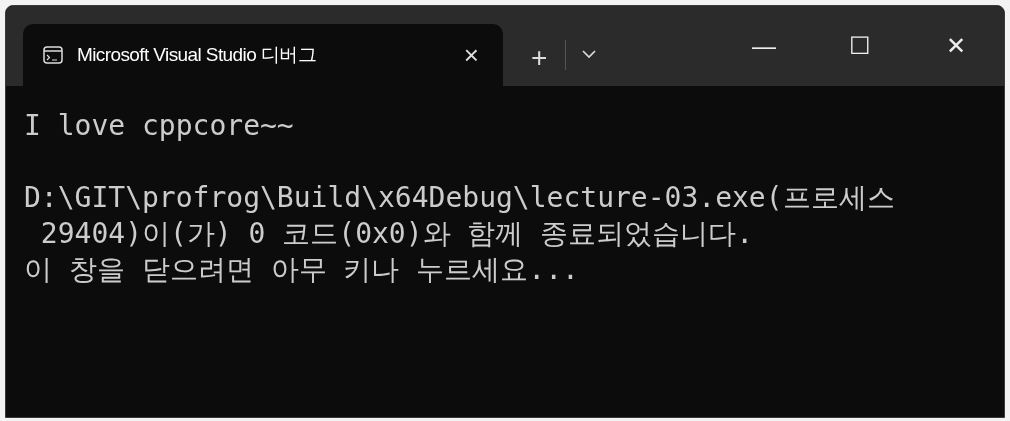 The width and height of the screenshot is (1010, 421). I want to click on console-line: D:\GIT\profrog\Build\x64Debug\lecture-03.exe(프로세스, so click(459, 198).